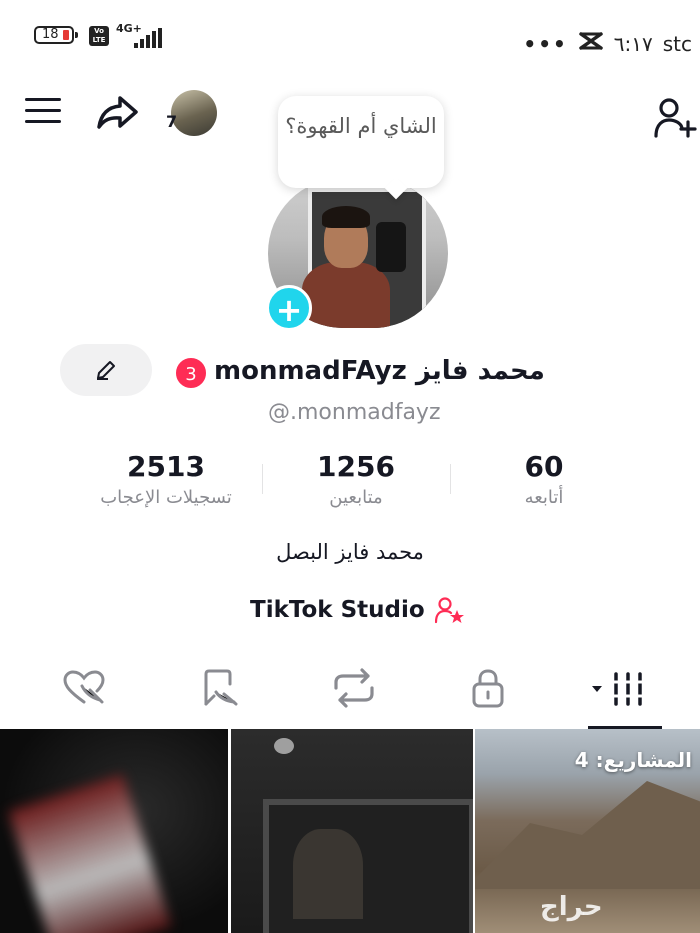  Describe the element at coordinates (66, 35) in the screenshot. I see `battery-level-fill` at that location.